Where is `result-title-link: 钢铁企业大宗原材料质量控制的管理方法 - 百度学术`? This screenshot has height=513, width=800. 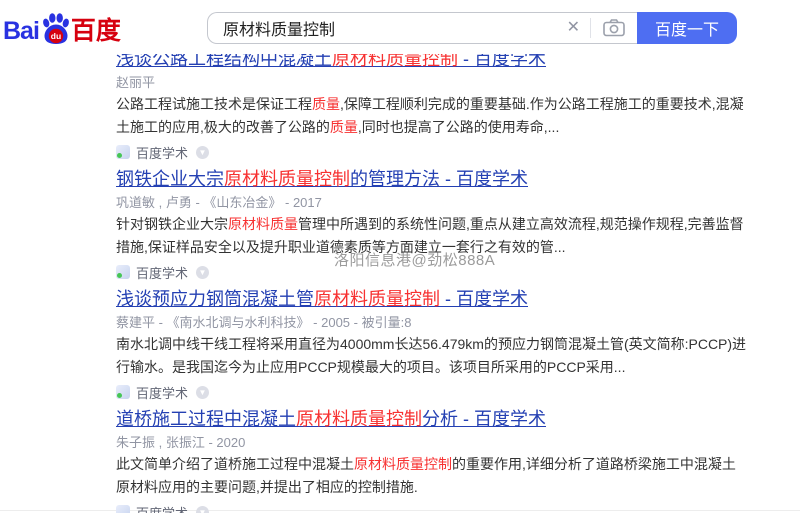
result-title-link: 钢铁企业大宗原材料质量控制的管理方法 - 百度学术 is located at coordinates (322, 179).